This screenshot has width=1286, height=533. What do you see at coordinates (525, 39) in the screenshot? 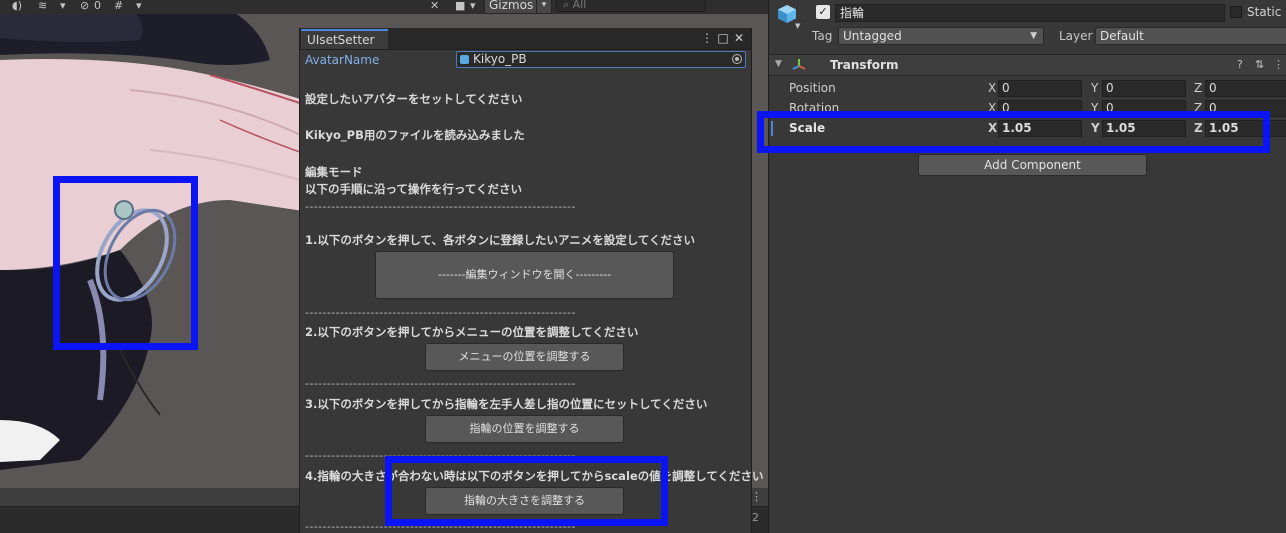
I see `window-tabbar: UIsetSetter ⋮ □ ✕` at bounding box center [525, 39].